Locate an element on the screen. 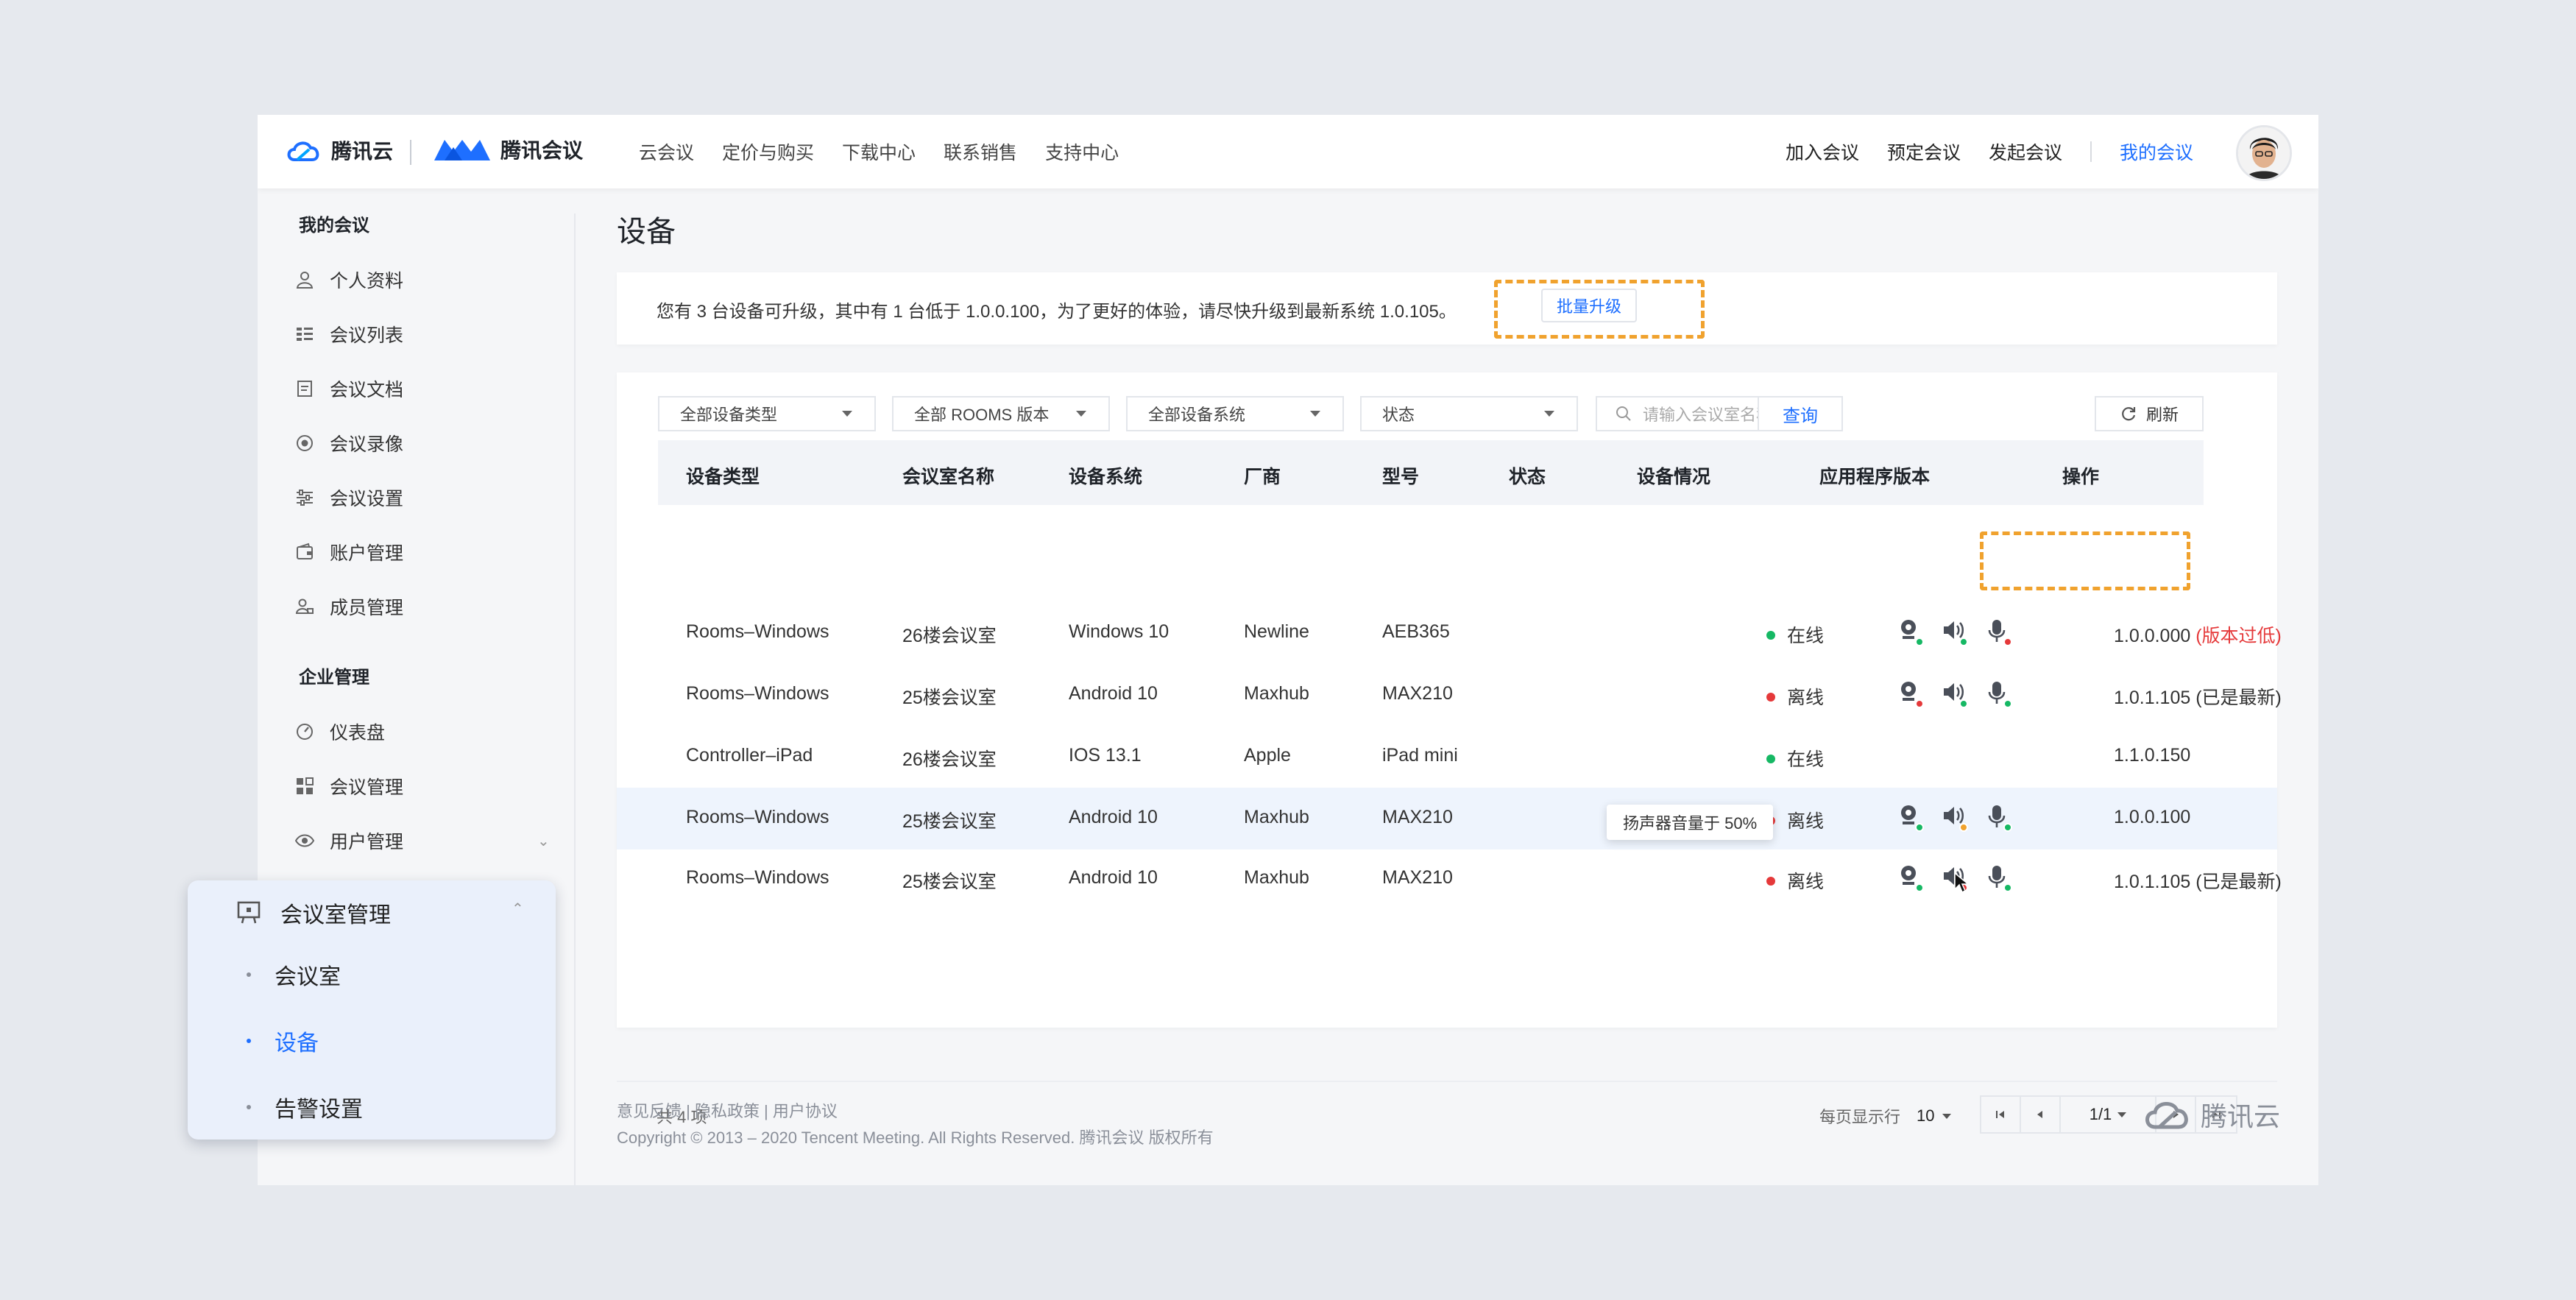  sidebar-group-my-meetings: 我的会议 is located at coordinates (334, 226).